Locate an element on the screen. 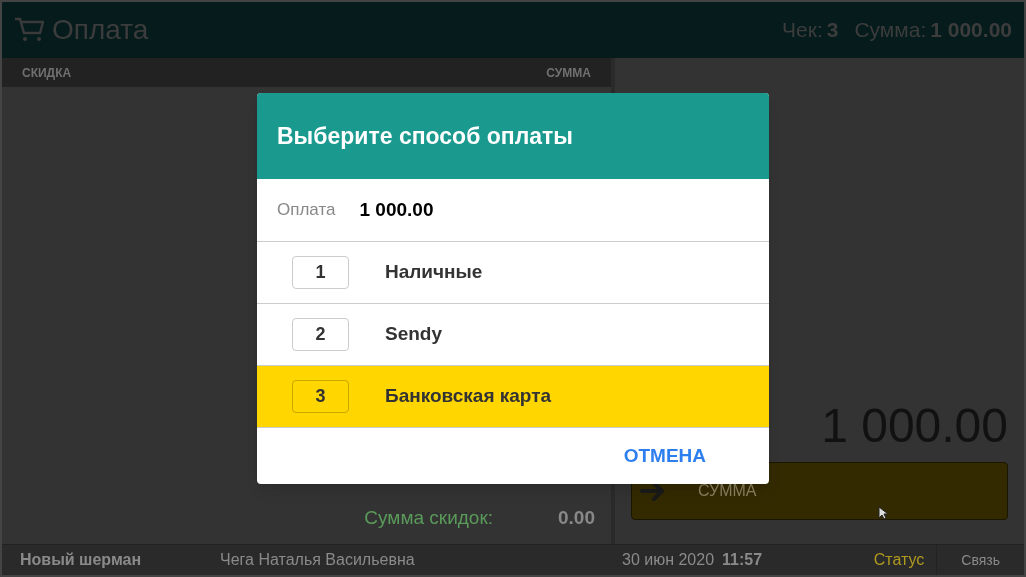 The height and width of the screenshot is (577, 1026). cart-icon is located at coordinates (29, 30).